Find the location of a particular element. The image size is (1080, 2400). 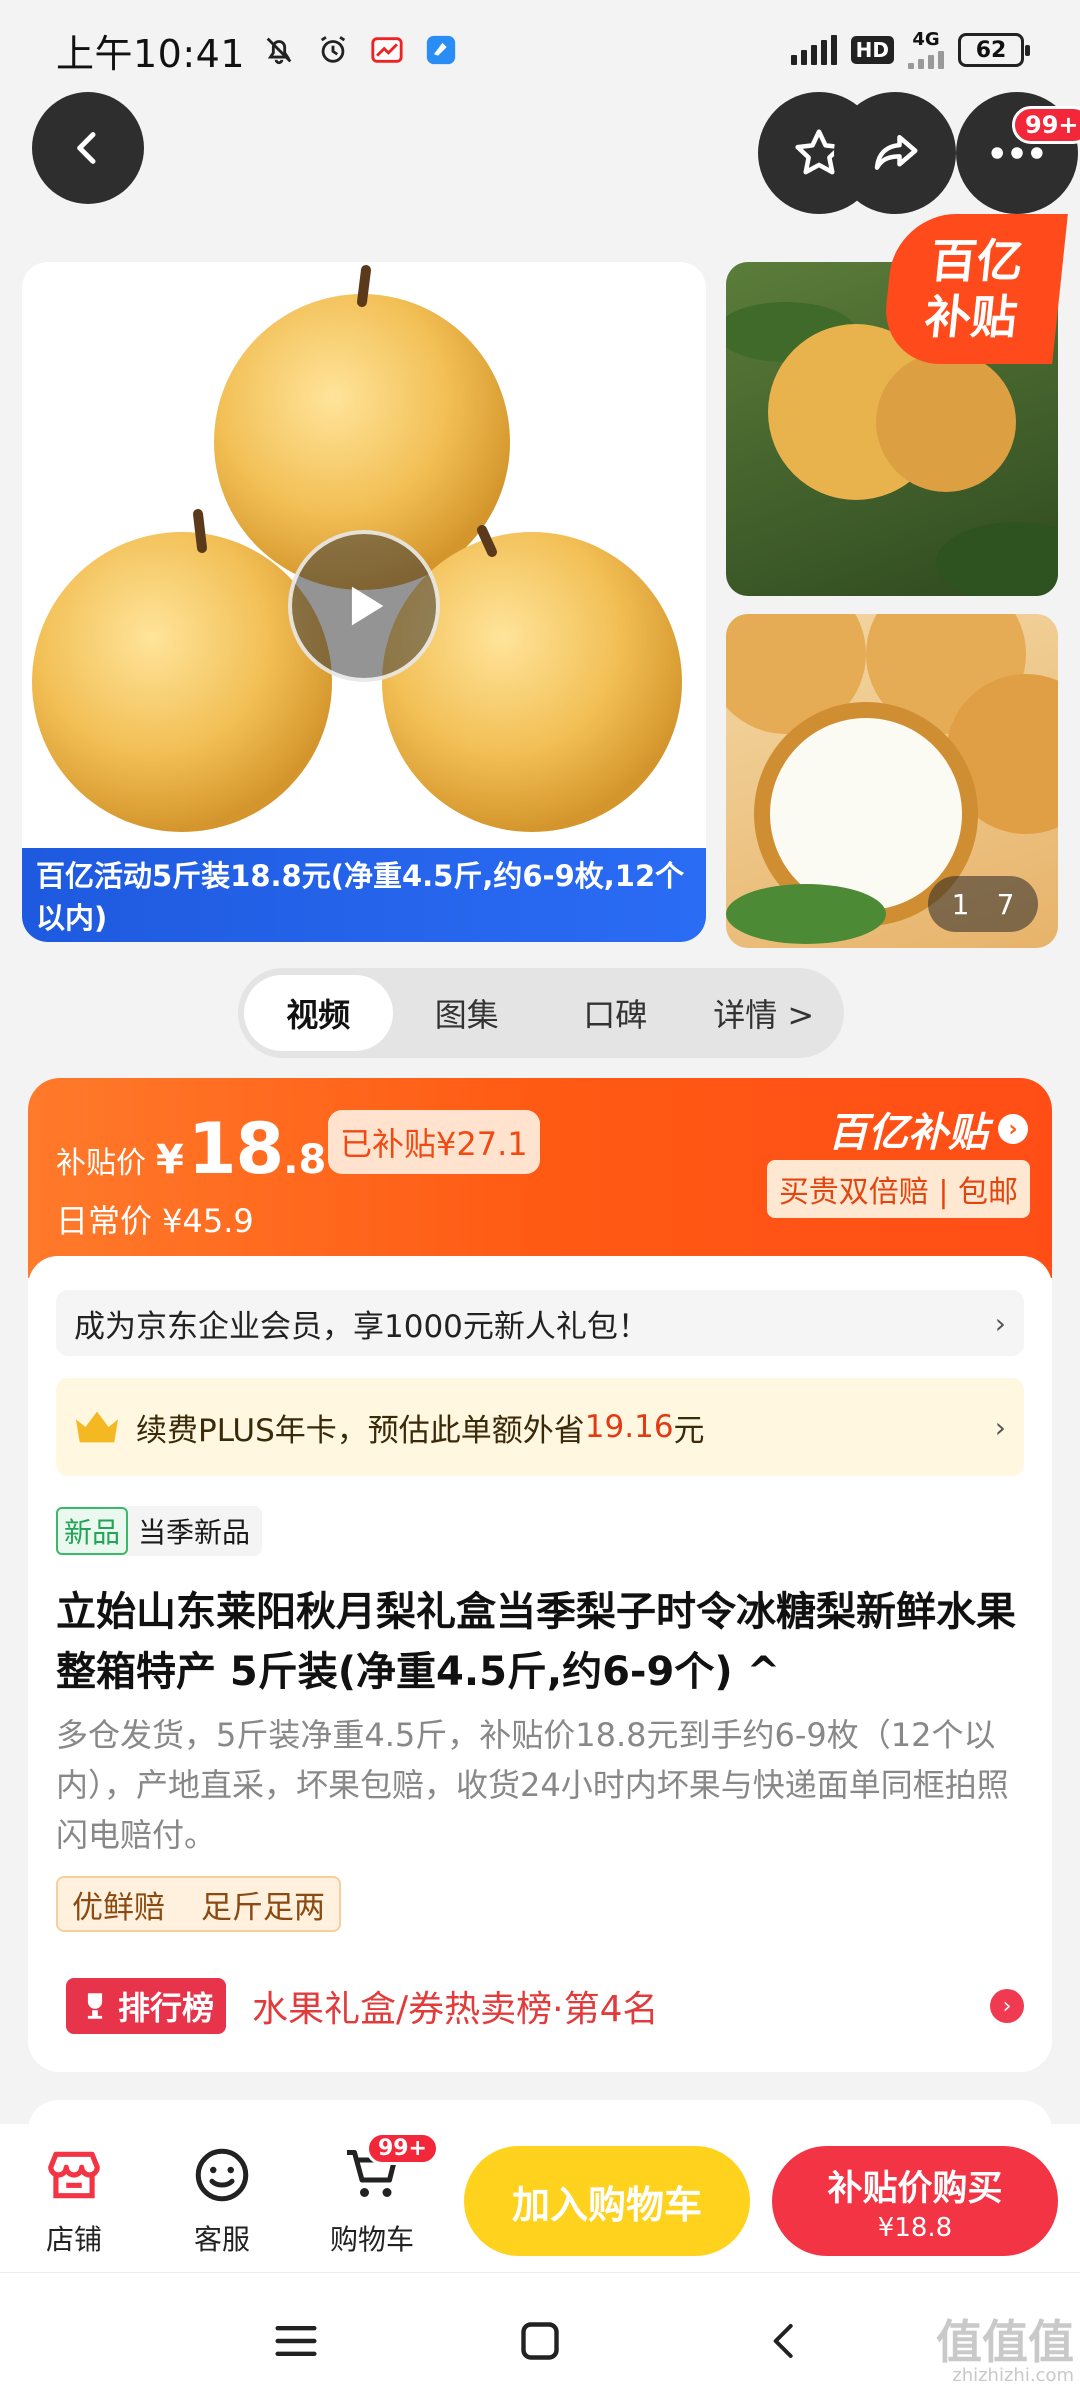

menu-button is located at coordinates (296, 2341).